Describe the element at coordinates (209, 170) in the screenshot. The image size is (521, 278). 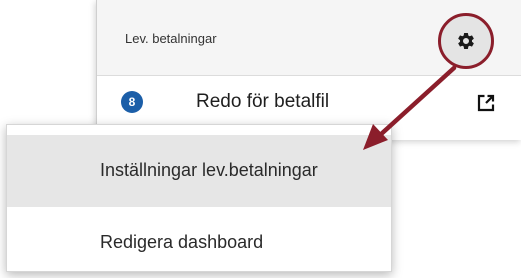
I see `menu-item-label: Inställningar lev.betalningar` at that location.